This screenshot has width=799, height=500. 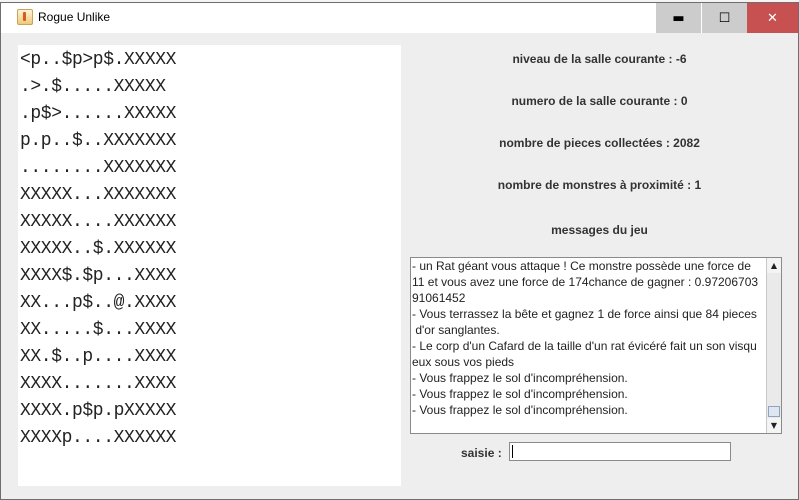 What do you see at coordinates (463, 362) in the screenshot?
I see `message-line: eux sous vos pieds` at bounding box center [463, 362].